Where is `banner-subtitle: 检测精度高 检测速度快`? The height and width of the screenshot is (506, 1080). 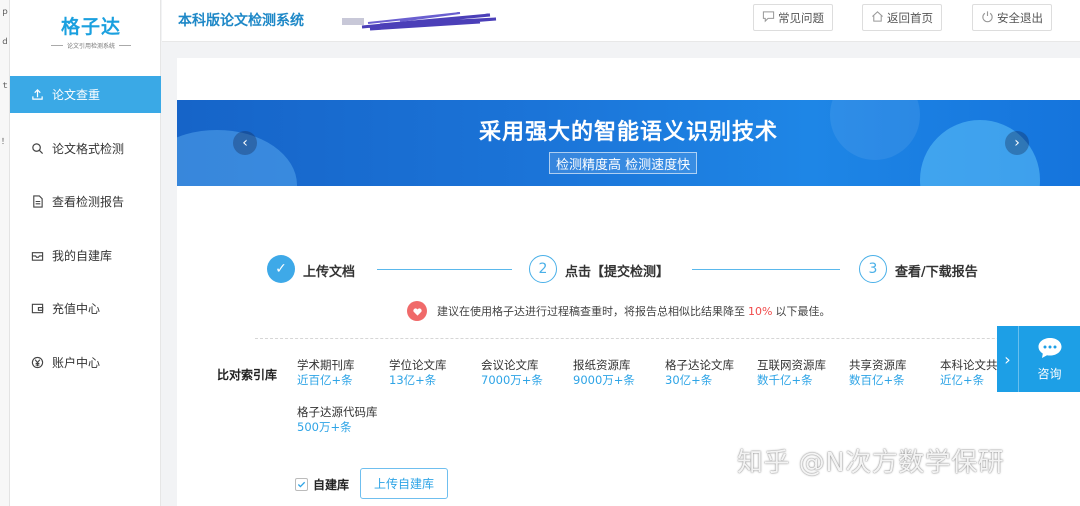 banner-subtitle: 检测精度高 检测速度快 is located at coordinates (623, 163).